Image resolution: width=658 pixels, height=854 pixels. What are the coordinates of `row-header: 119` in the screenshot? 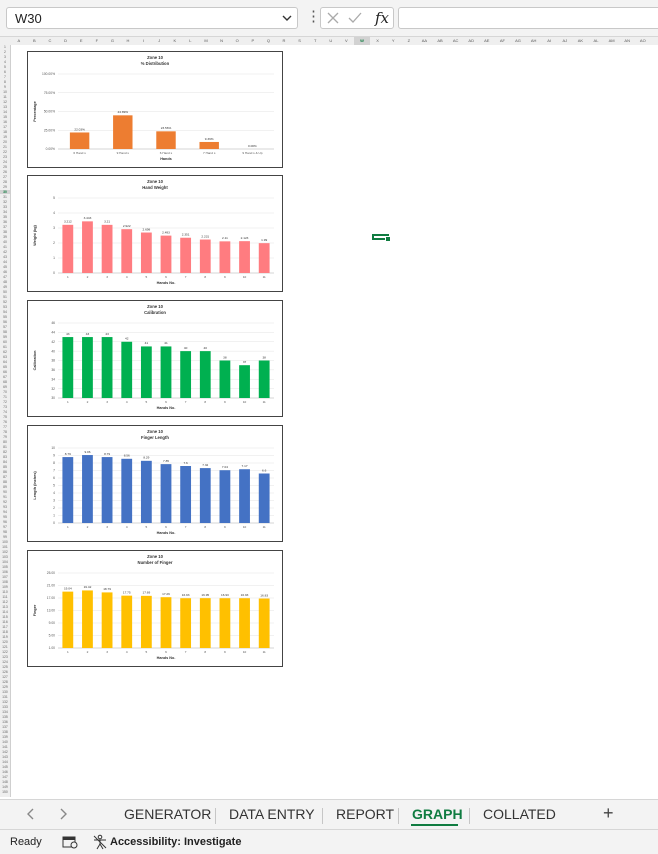 It's located at (5, 637).